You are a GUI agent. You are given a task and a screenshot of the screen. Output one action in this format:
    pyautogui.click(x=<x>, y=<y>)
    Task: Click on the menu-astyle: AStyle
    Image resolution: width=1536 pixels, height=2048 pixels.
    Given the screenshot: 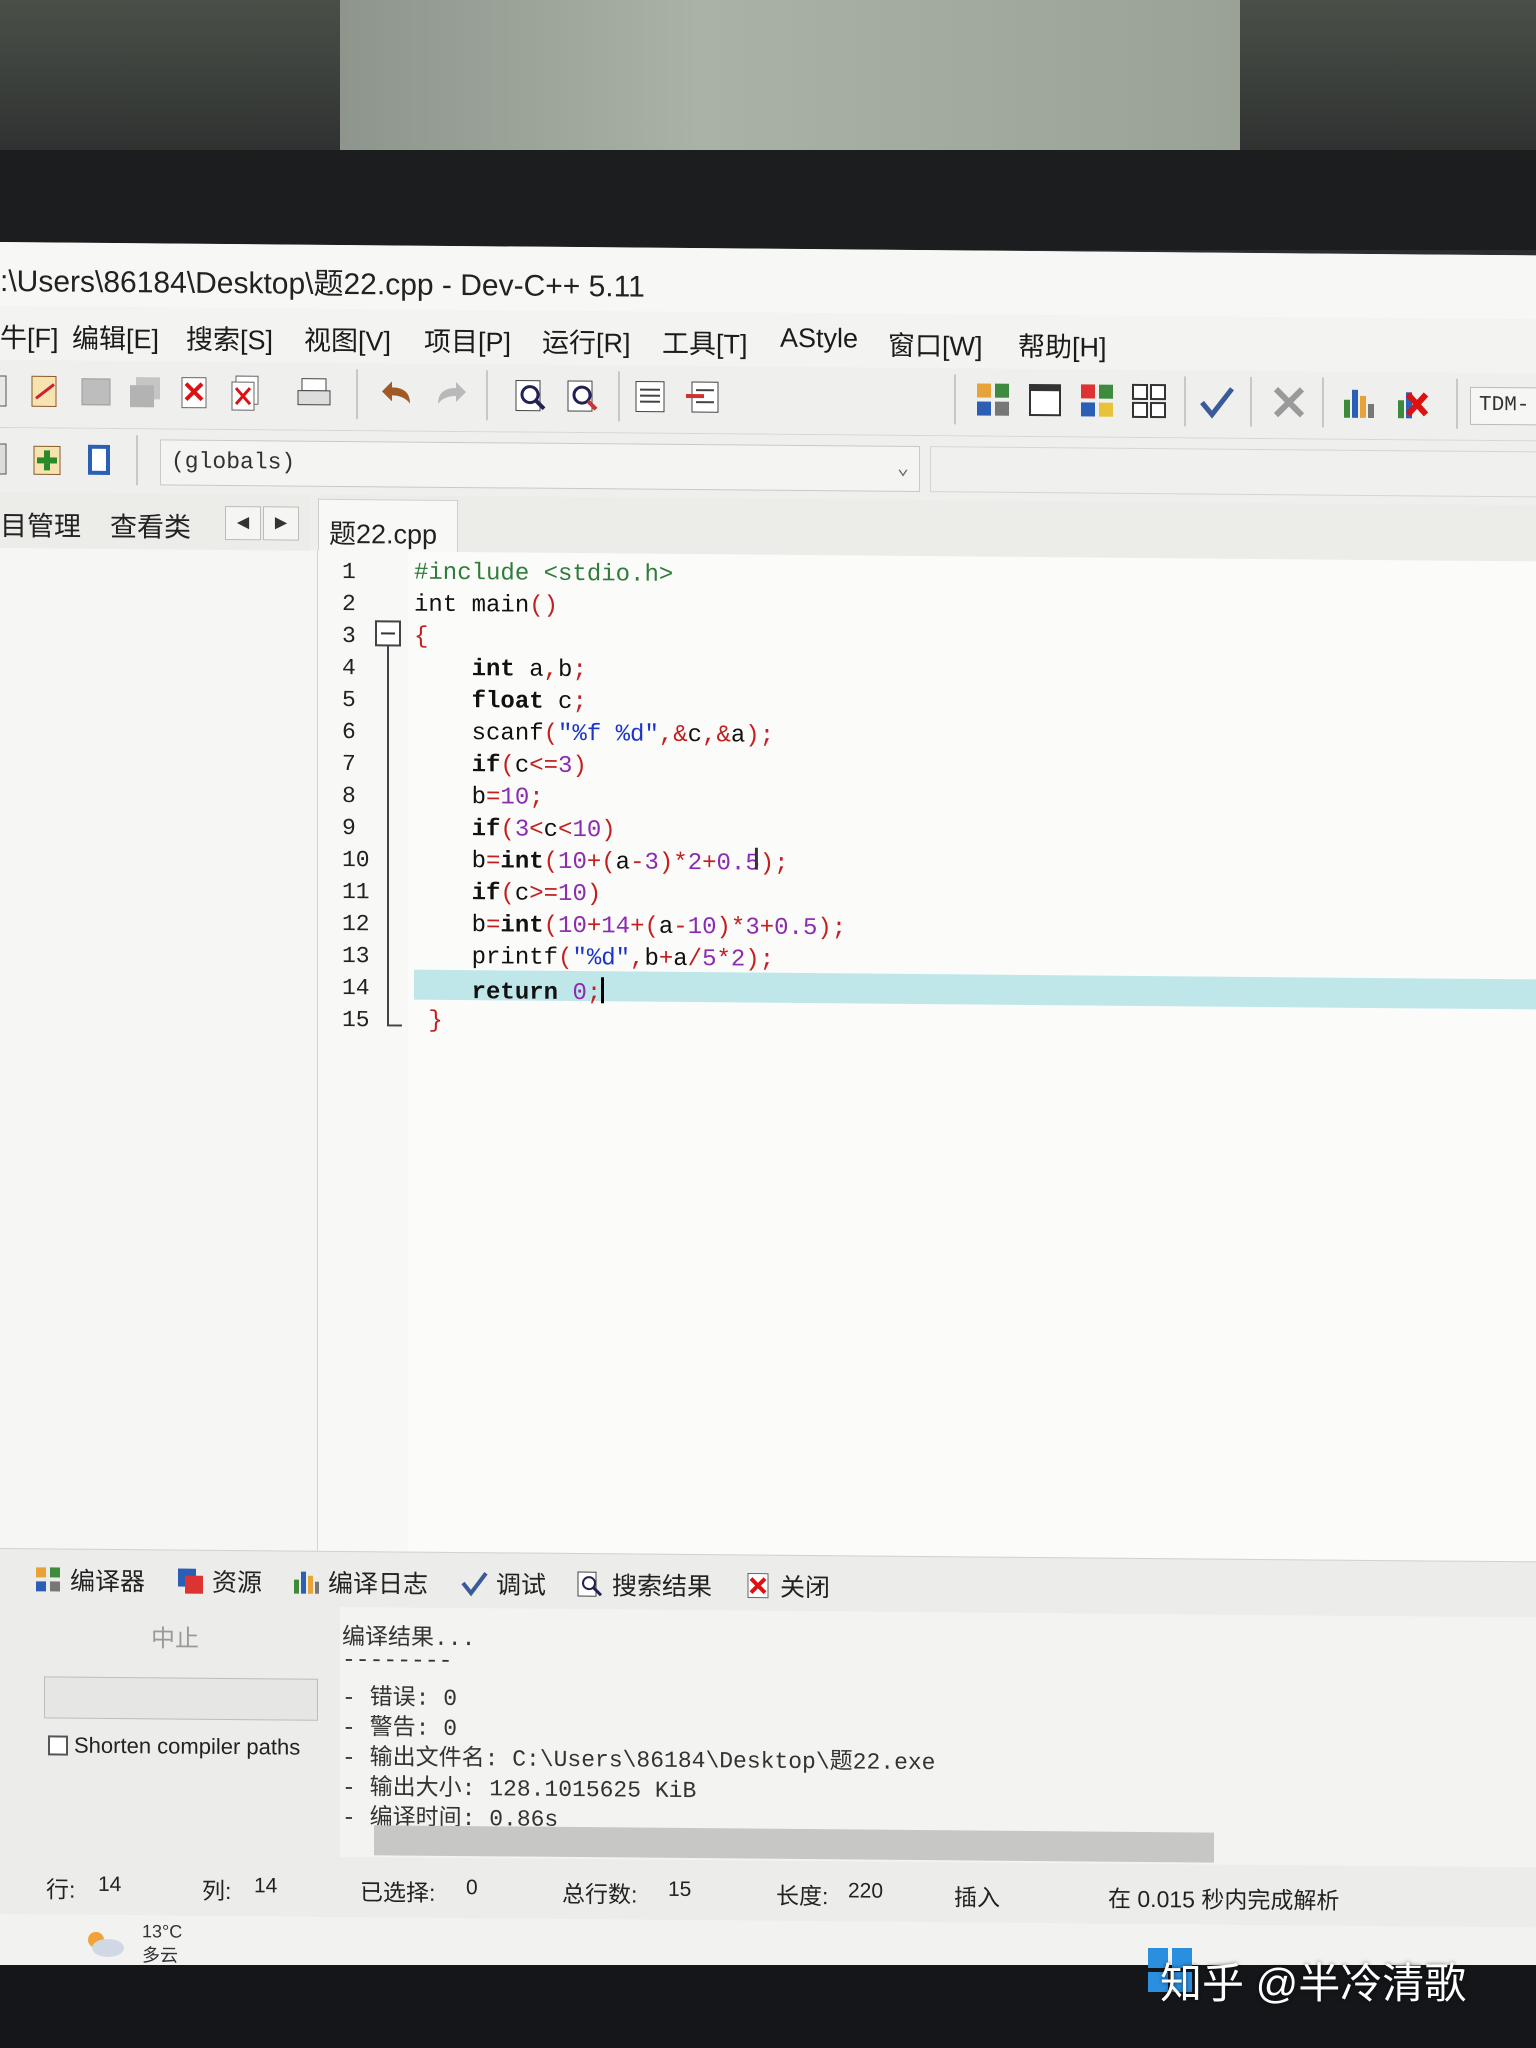 What is the action you would take?
    pyautogui.click(x=819, y=339)
    